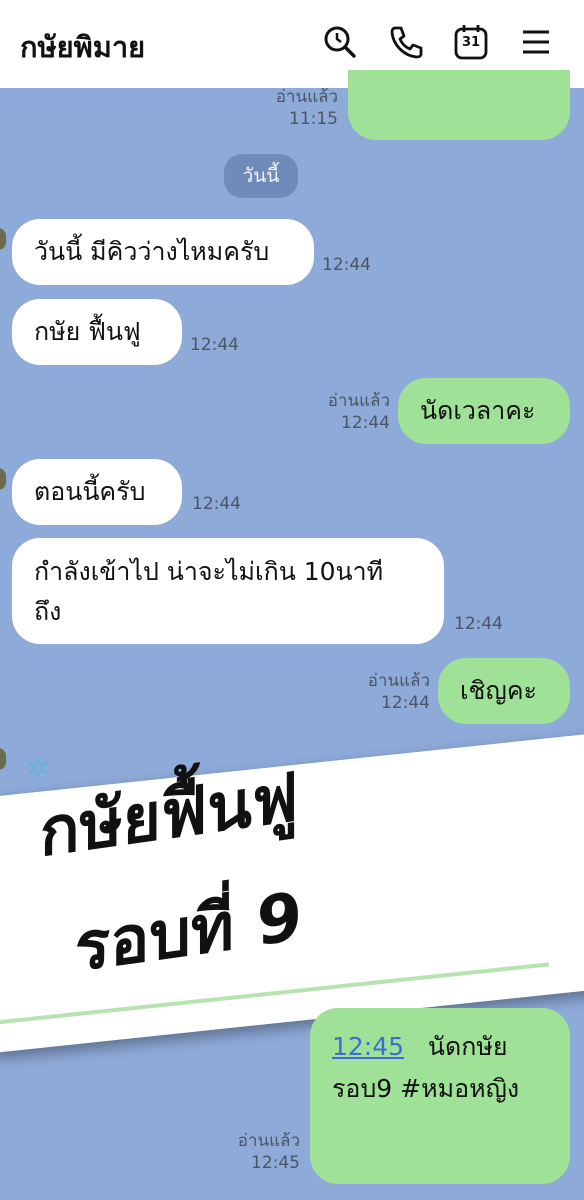  I want to click on search-icon, so click(340, 42).